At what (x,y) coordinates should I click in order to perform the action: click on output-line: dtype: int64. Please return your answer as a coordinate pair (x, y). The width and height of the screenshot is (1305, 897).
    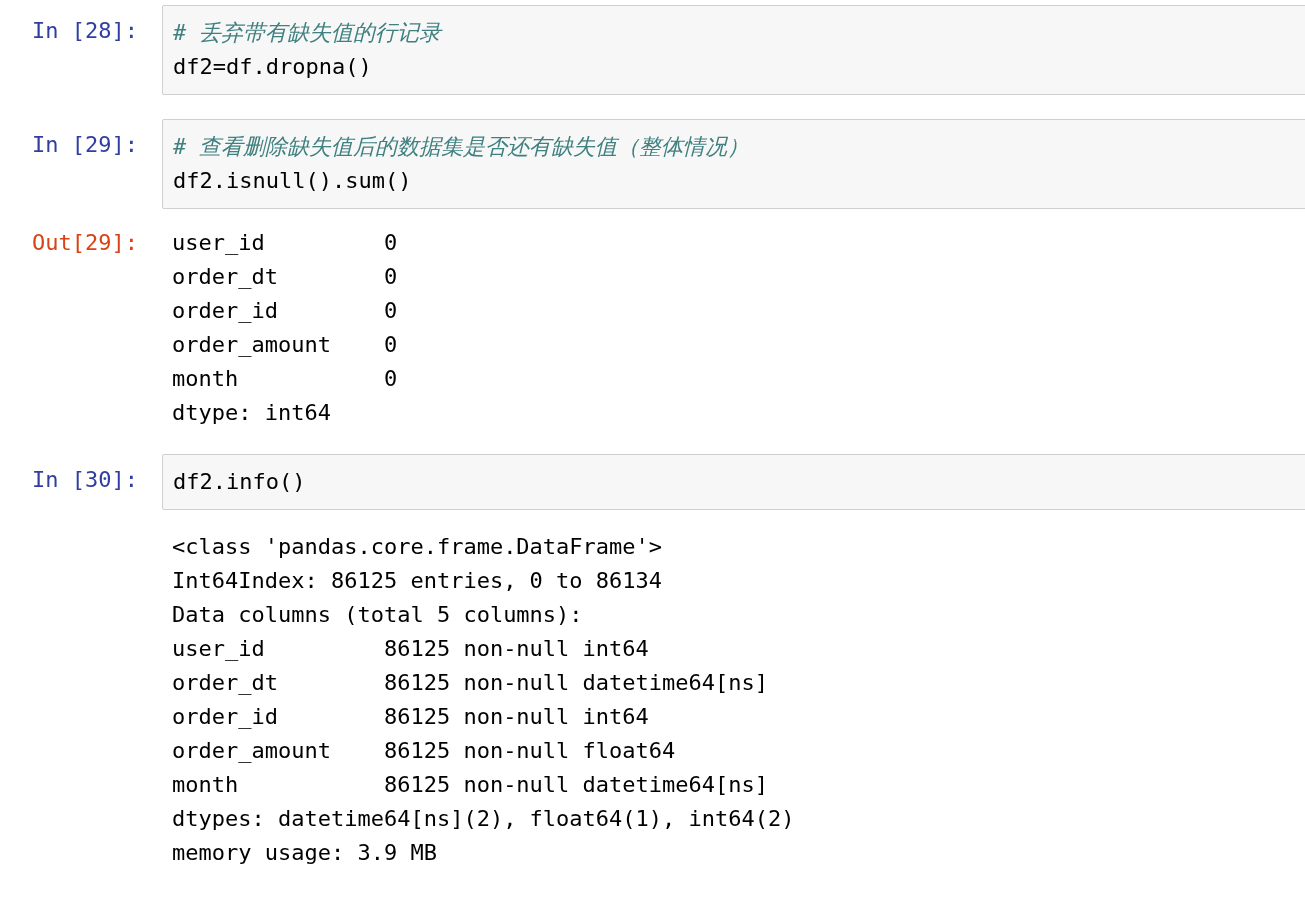
    Looking at the image, I should click on (252, 413).